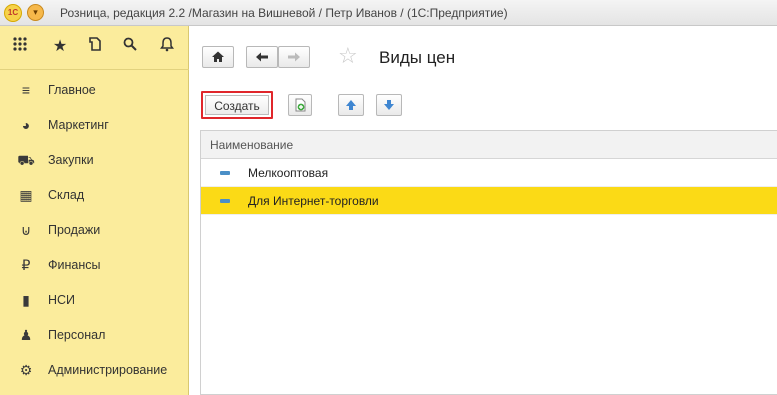 The width and height of the screenshot is (777, 395). What do you see at coordinates (300, 105) in the screenshot?
I see `copy-button` at bounding box center [300, 105].